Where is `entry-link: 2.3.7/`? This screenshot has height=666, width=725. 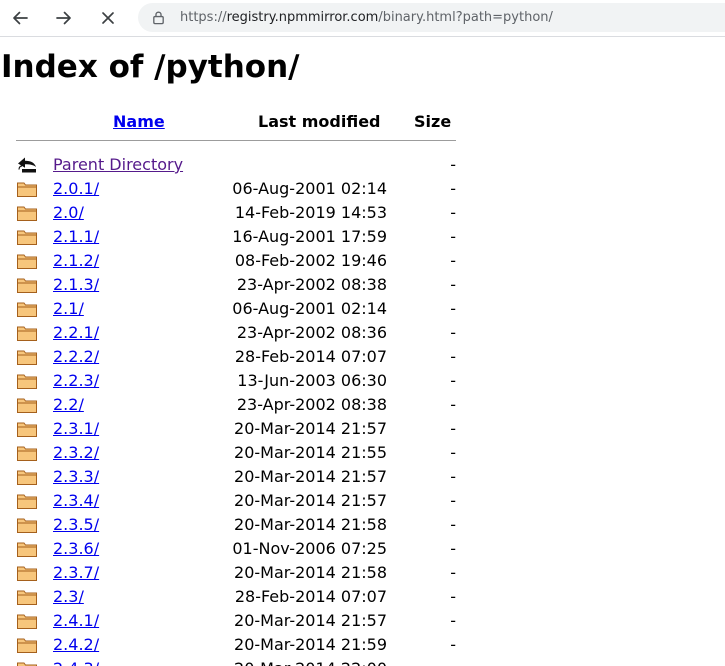
entry-link: 2.3.7/ is located at coordinates (76, 573).